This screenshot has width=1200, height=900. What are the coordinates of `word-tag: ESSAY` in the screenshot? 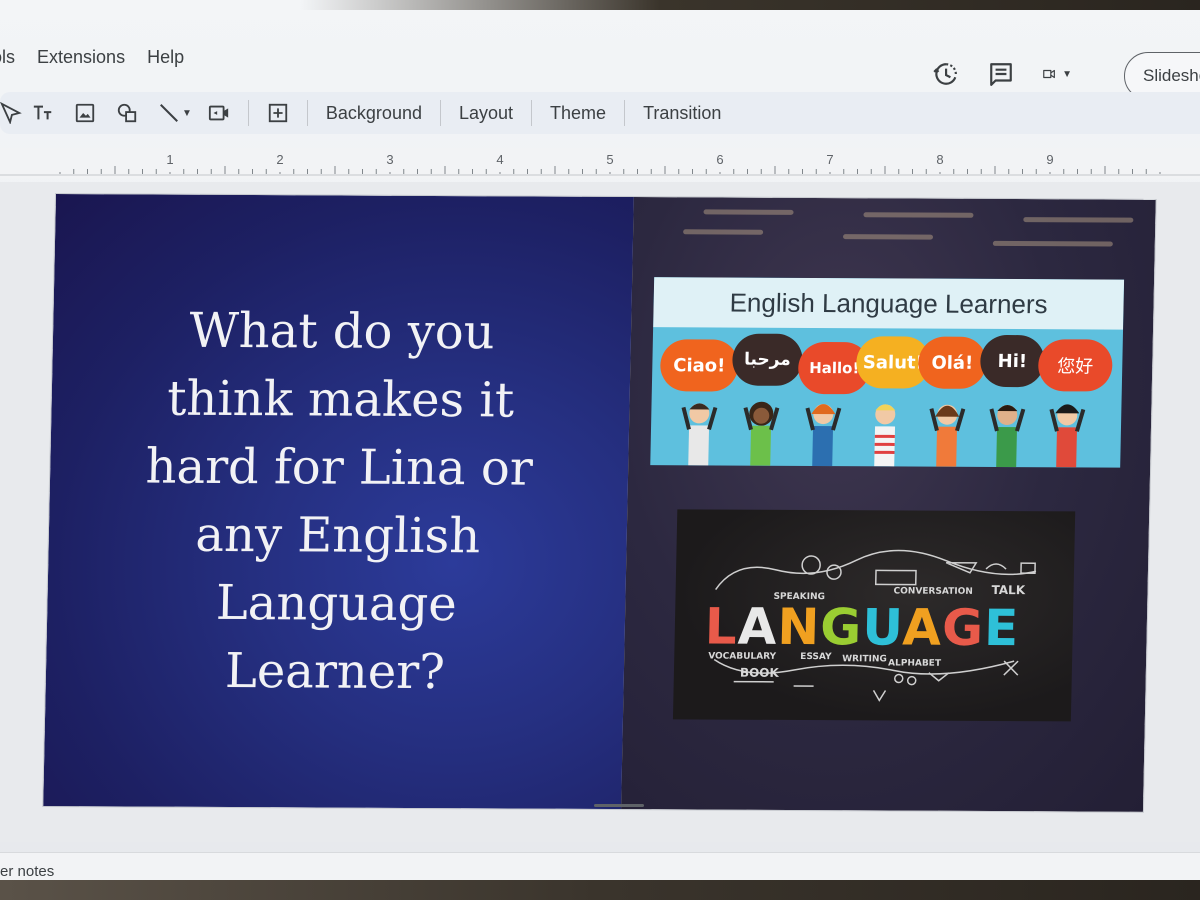 It's located at (816, 657).